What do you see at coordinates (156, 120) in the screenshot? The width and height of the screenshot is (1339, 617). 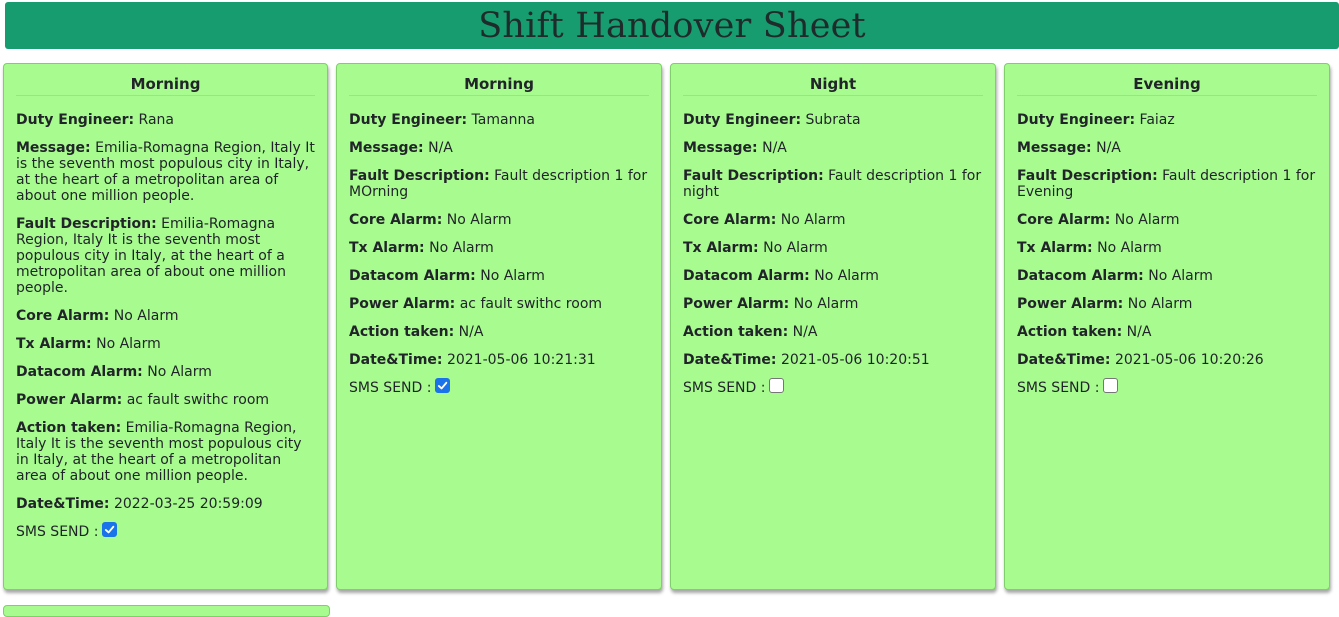 I see `duty-engineer-value: Rana` at bounding box center [156, 120].